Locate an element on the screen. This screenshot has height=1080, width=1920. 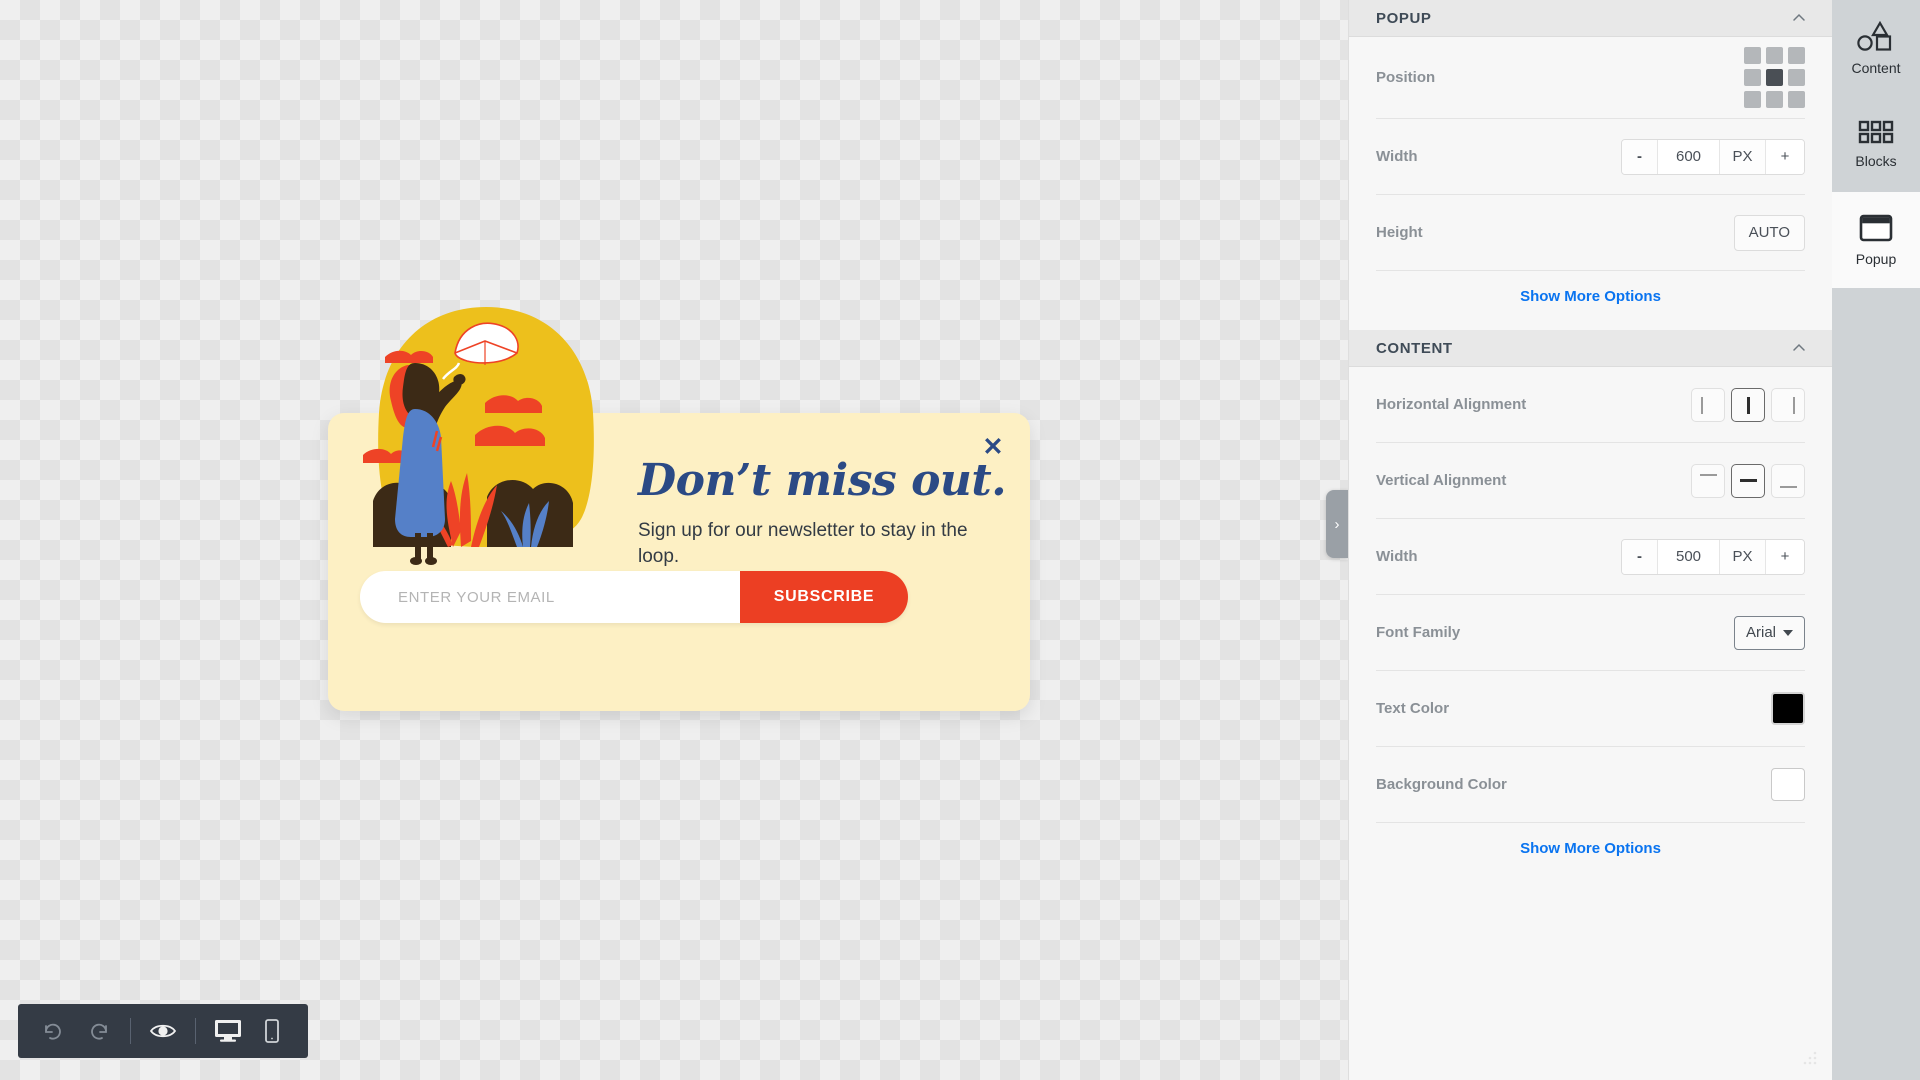
content-width-stepper: - 500 PX + is located at coordinates (1713, 556).